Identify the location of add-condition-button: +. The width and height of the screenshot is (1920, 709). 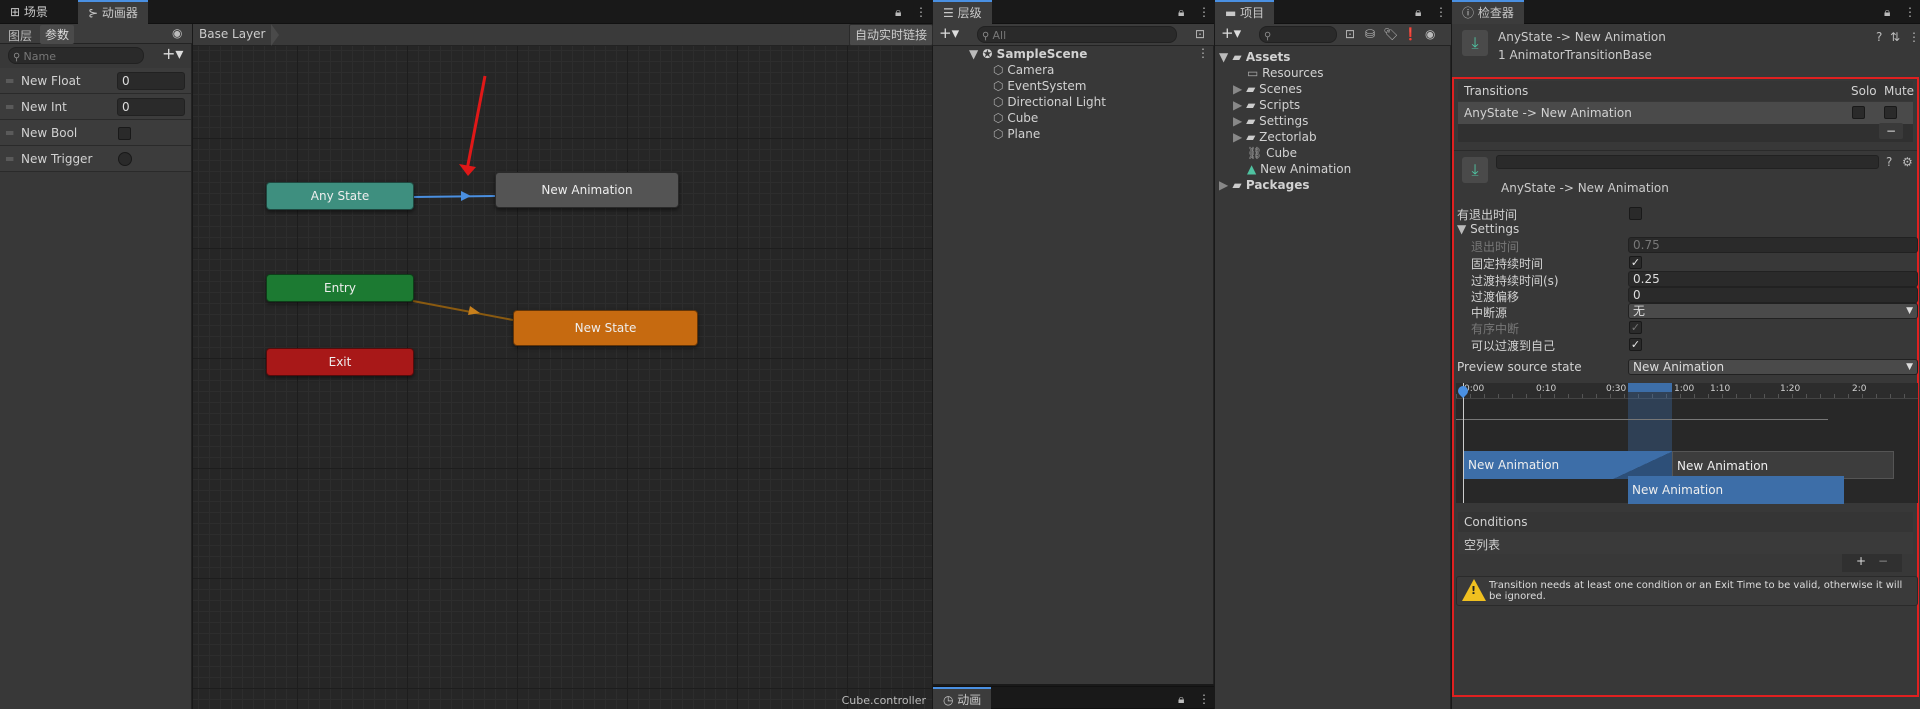
(1861, 561).